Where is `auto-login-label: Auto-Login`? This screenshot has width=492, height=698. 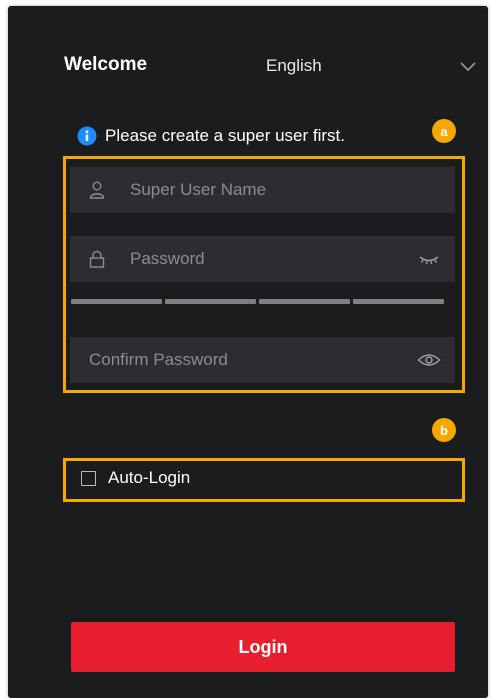
auto-login-label: Auto-Login is located at coordinates (149, 477).